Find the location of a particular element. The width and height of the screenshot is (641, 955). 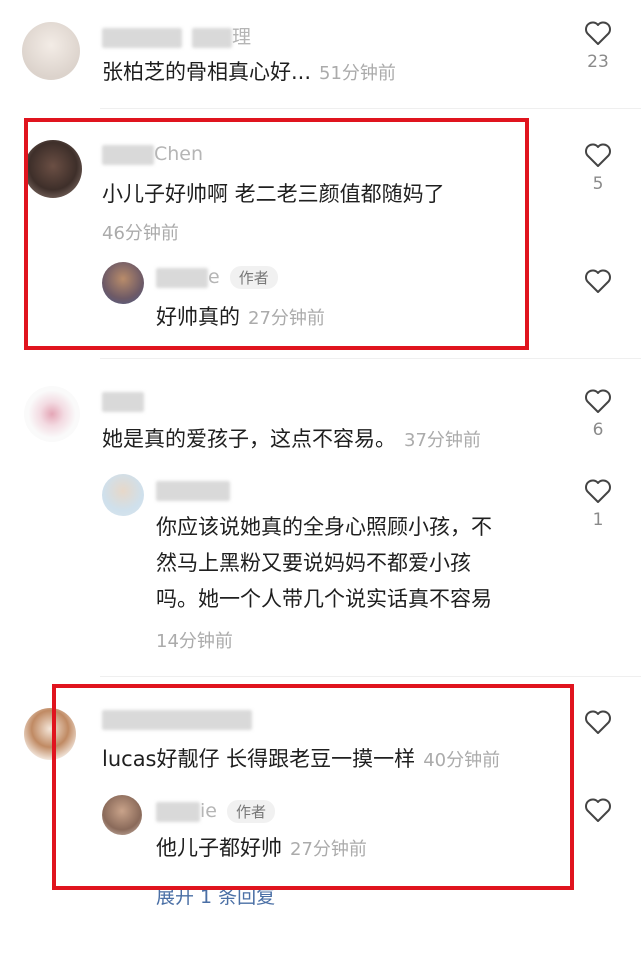

comment-username: 理 is located at coordinates (176, 35).